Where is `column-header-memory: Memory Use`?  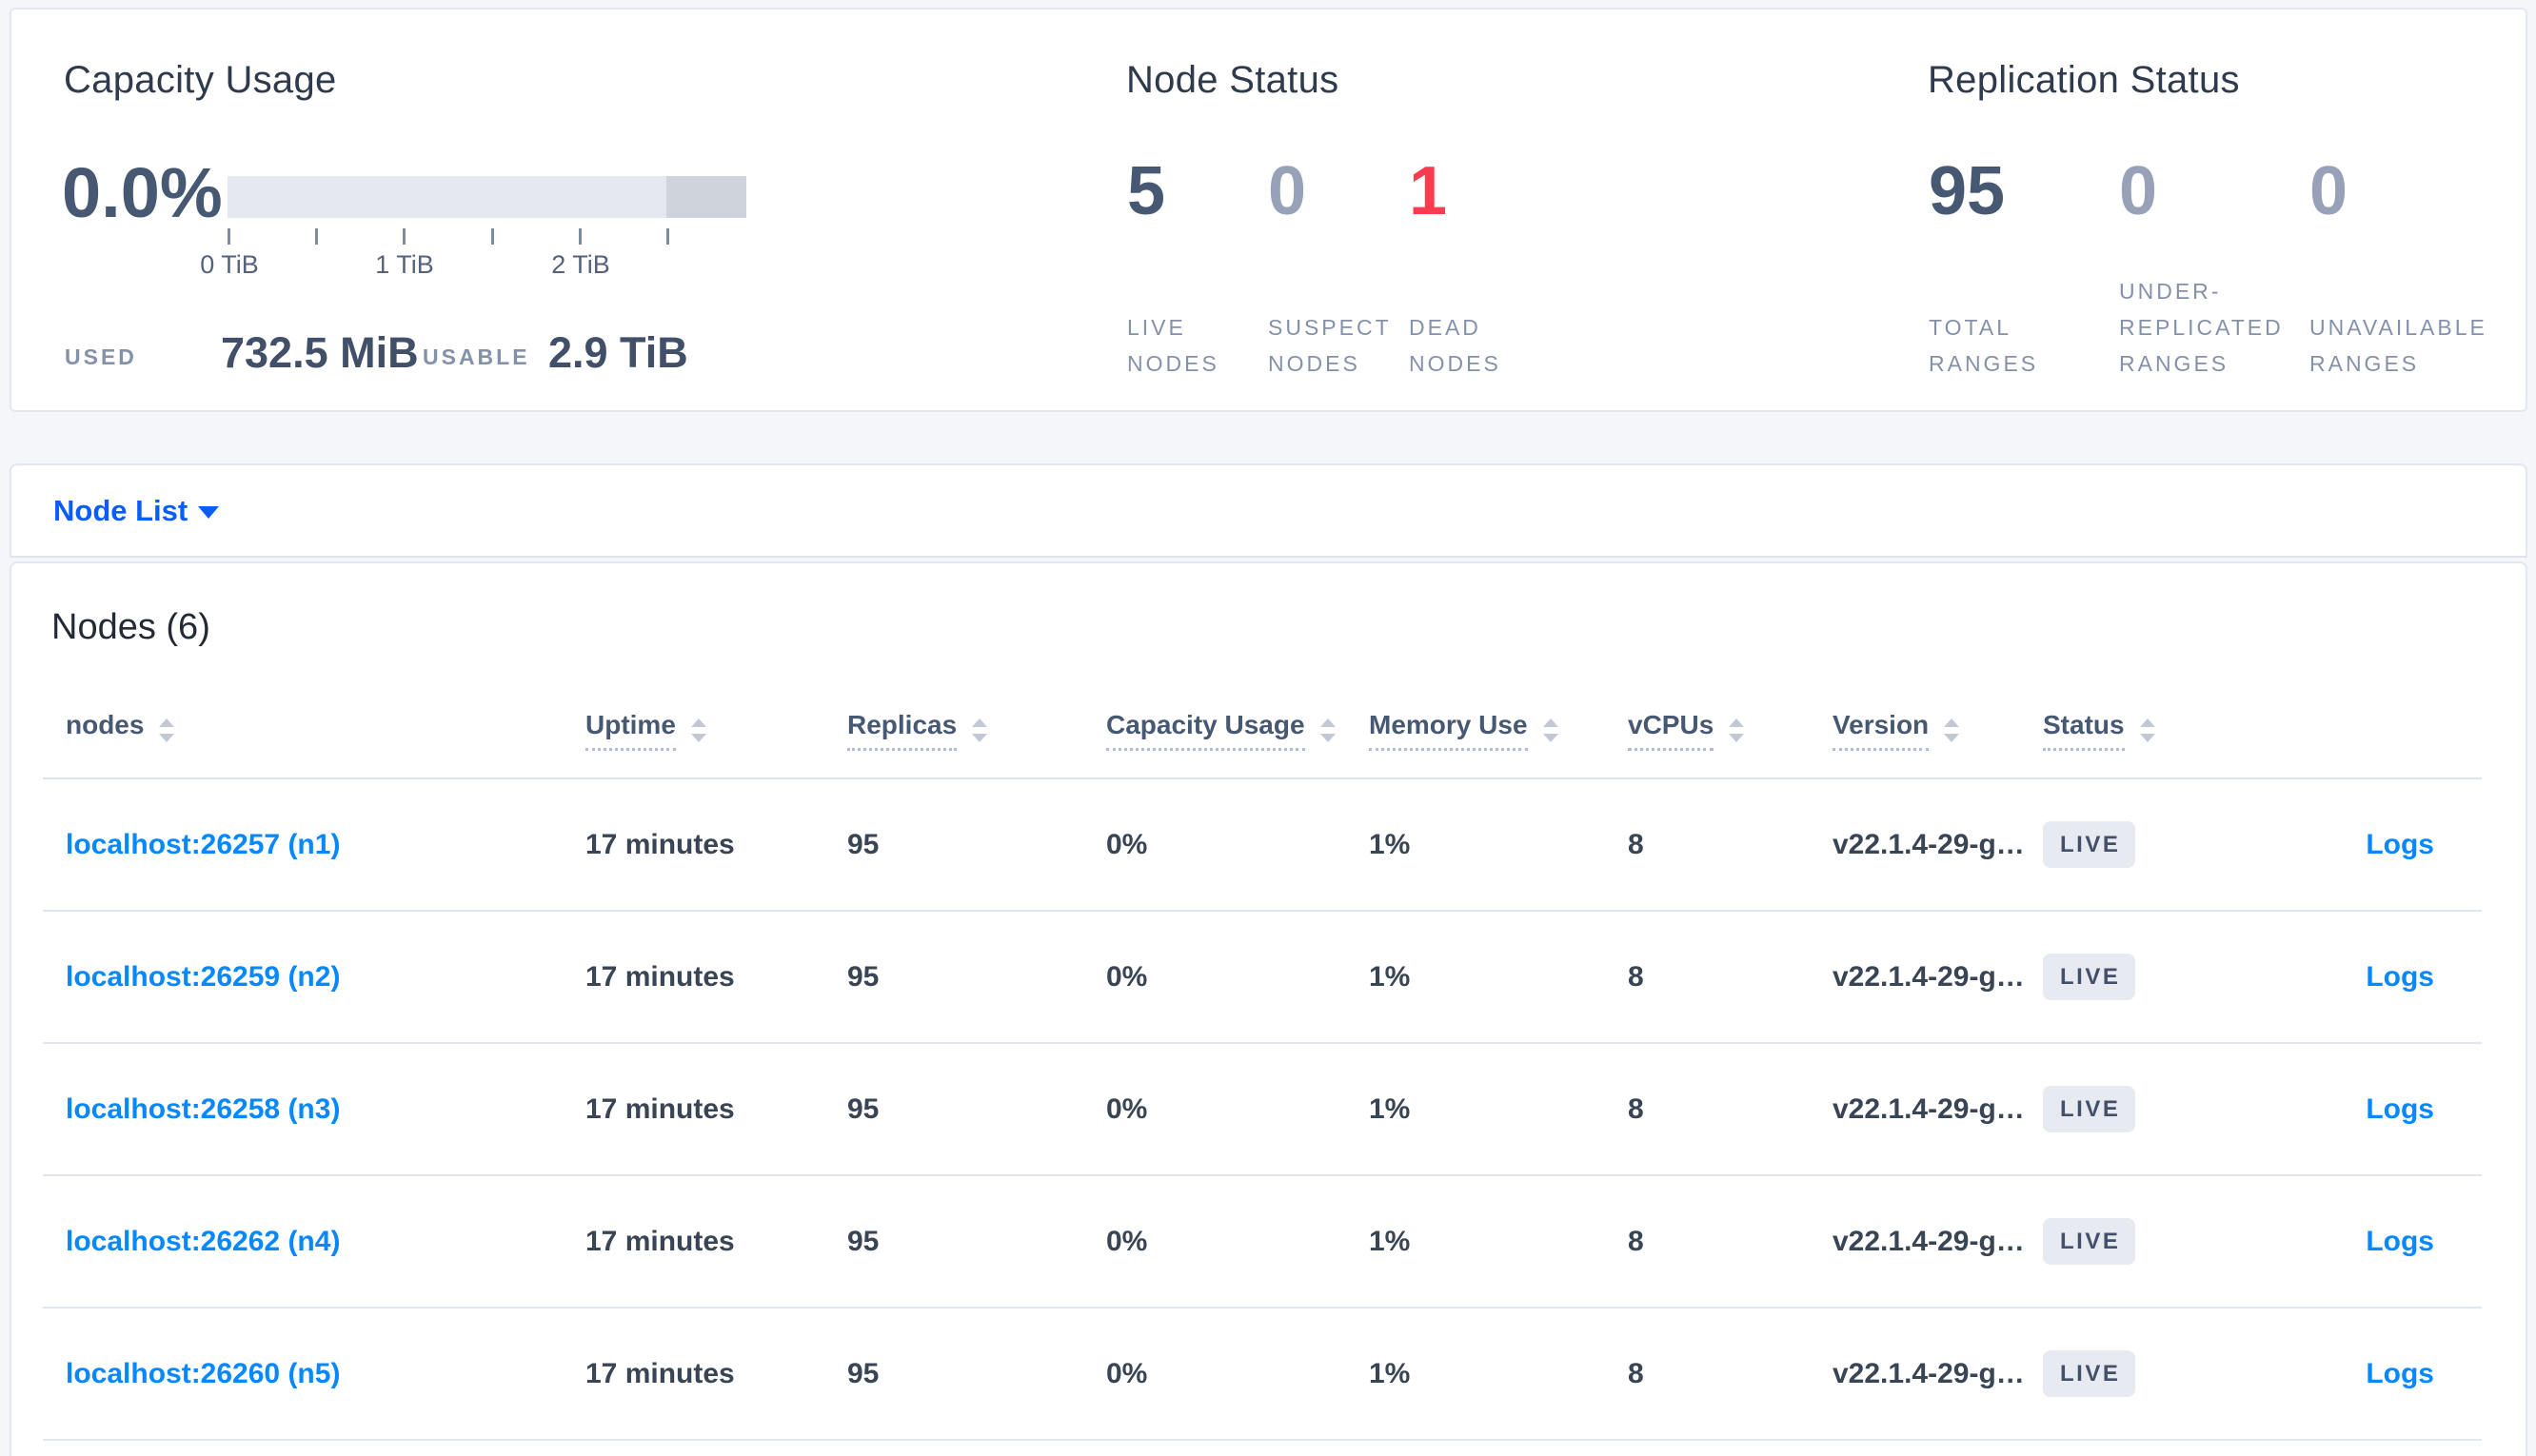
column-header-memory: Memory Use is located at coordinates (1498, 730).